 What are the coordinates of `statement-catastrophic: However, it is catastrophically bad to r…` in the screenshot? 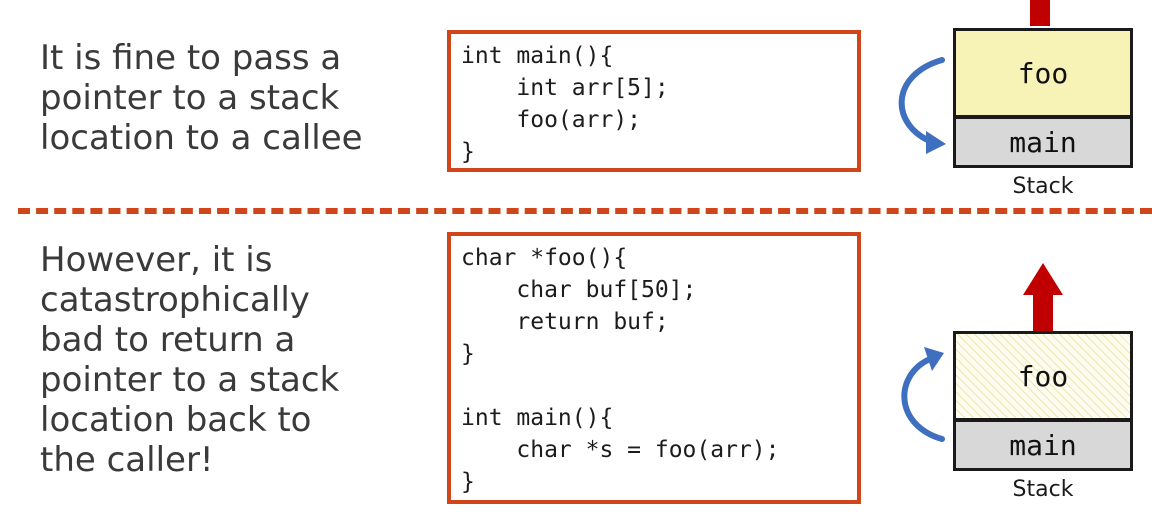 It's located at (190, 360).